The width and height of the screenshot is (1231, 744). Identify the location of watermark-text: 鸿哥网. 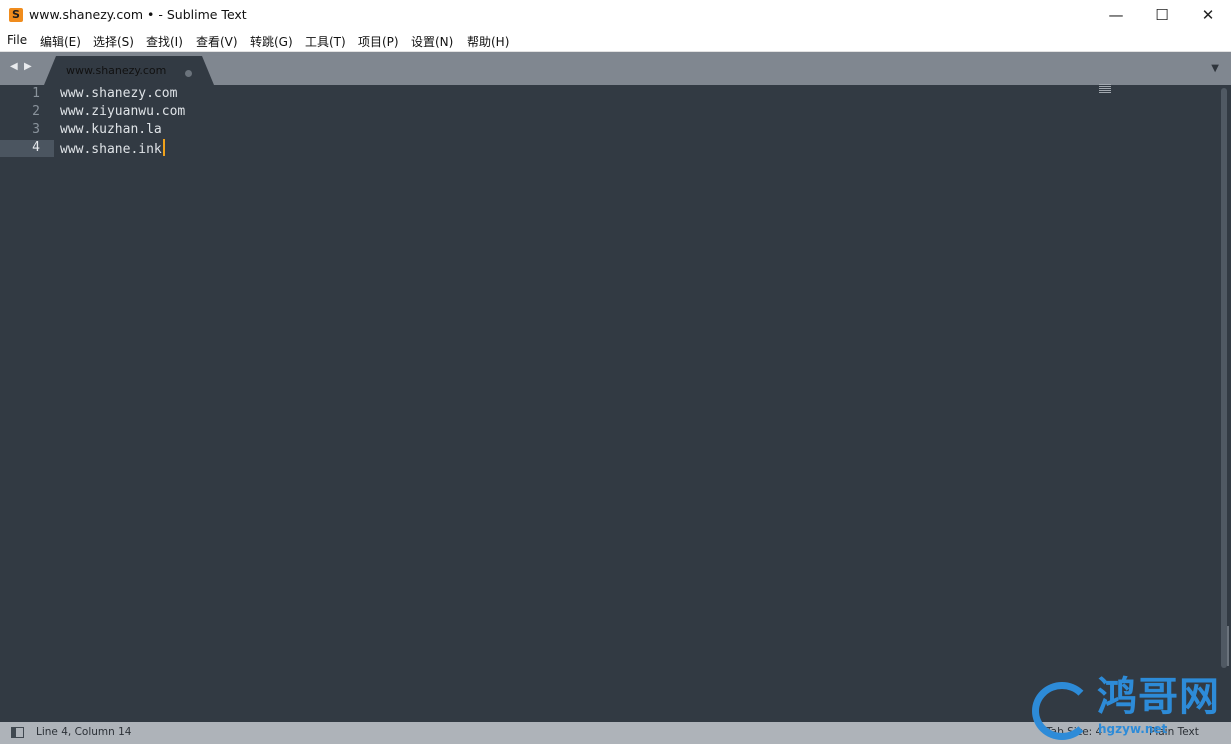
(1158, 697).